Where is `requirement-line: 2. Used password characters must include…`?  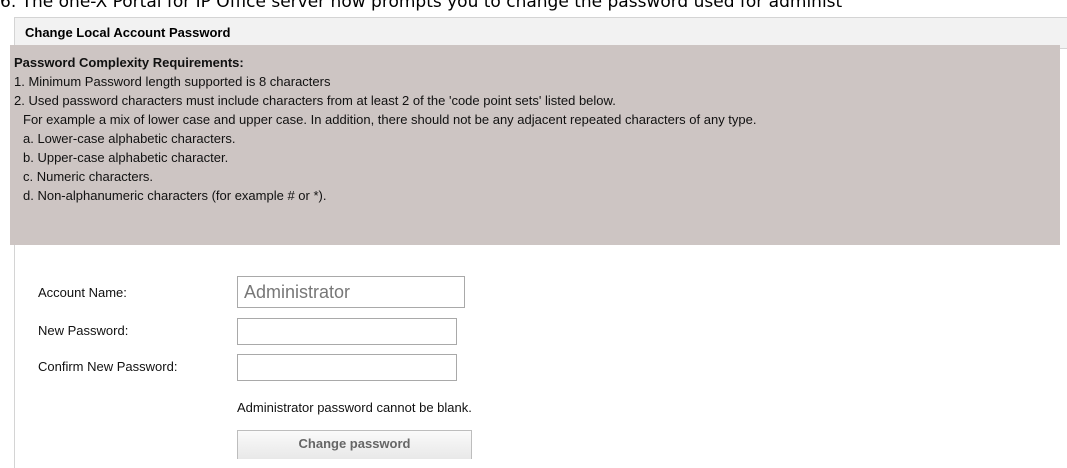 requirement-line: 2. Used password characters must include… is located at coordinates (315, 100).